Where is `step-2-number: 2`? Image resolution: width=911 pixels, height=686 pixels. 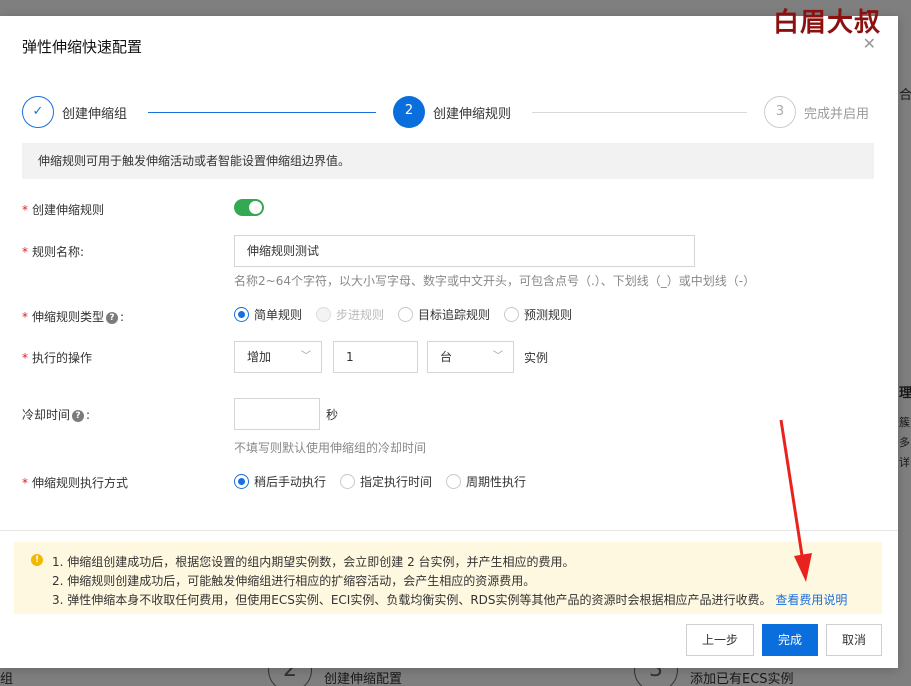 step-2-number: 2 is located at coordinates (409, 112).